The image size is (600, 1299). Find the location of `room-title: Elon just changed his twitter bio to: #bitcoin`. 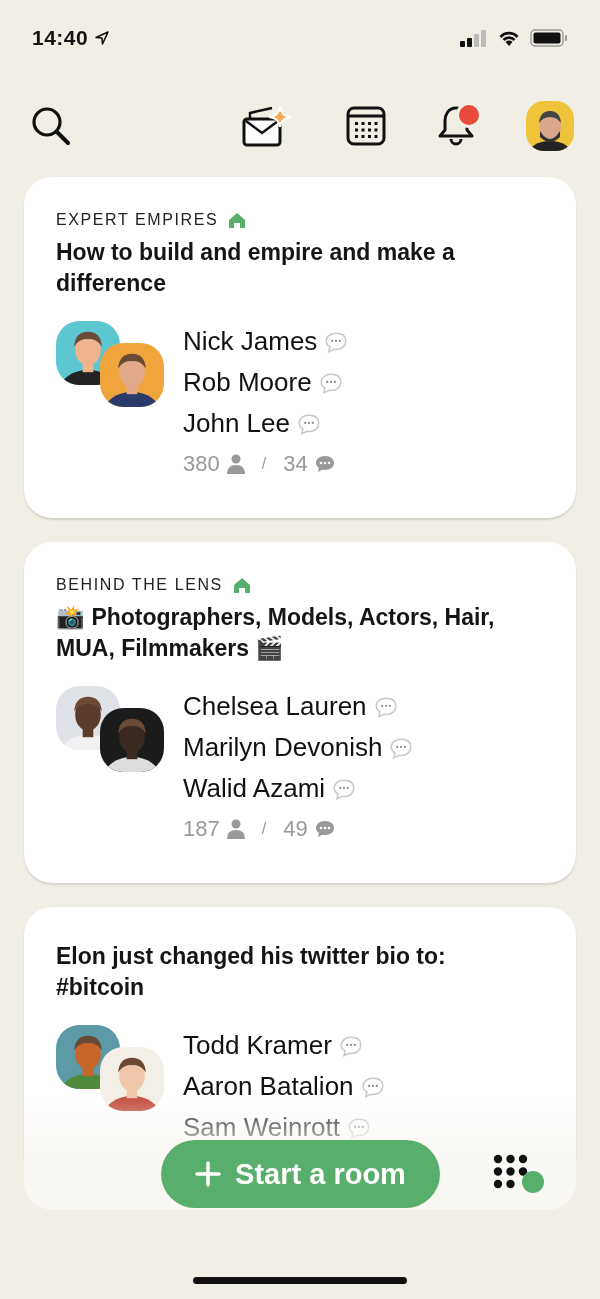

room-title: Elon just changed his twitter bio to: #bitcoin is located at coordinates (251, 972).